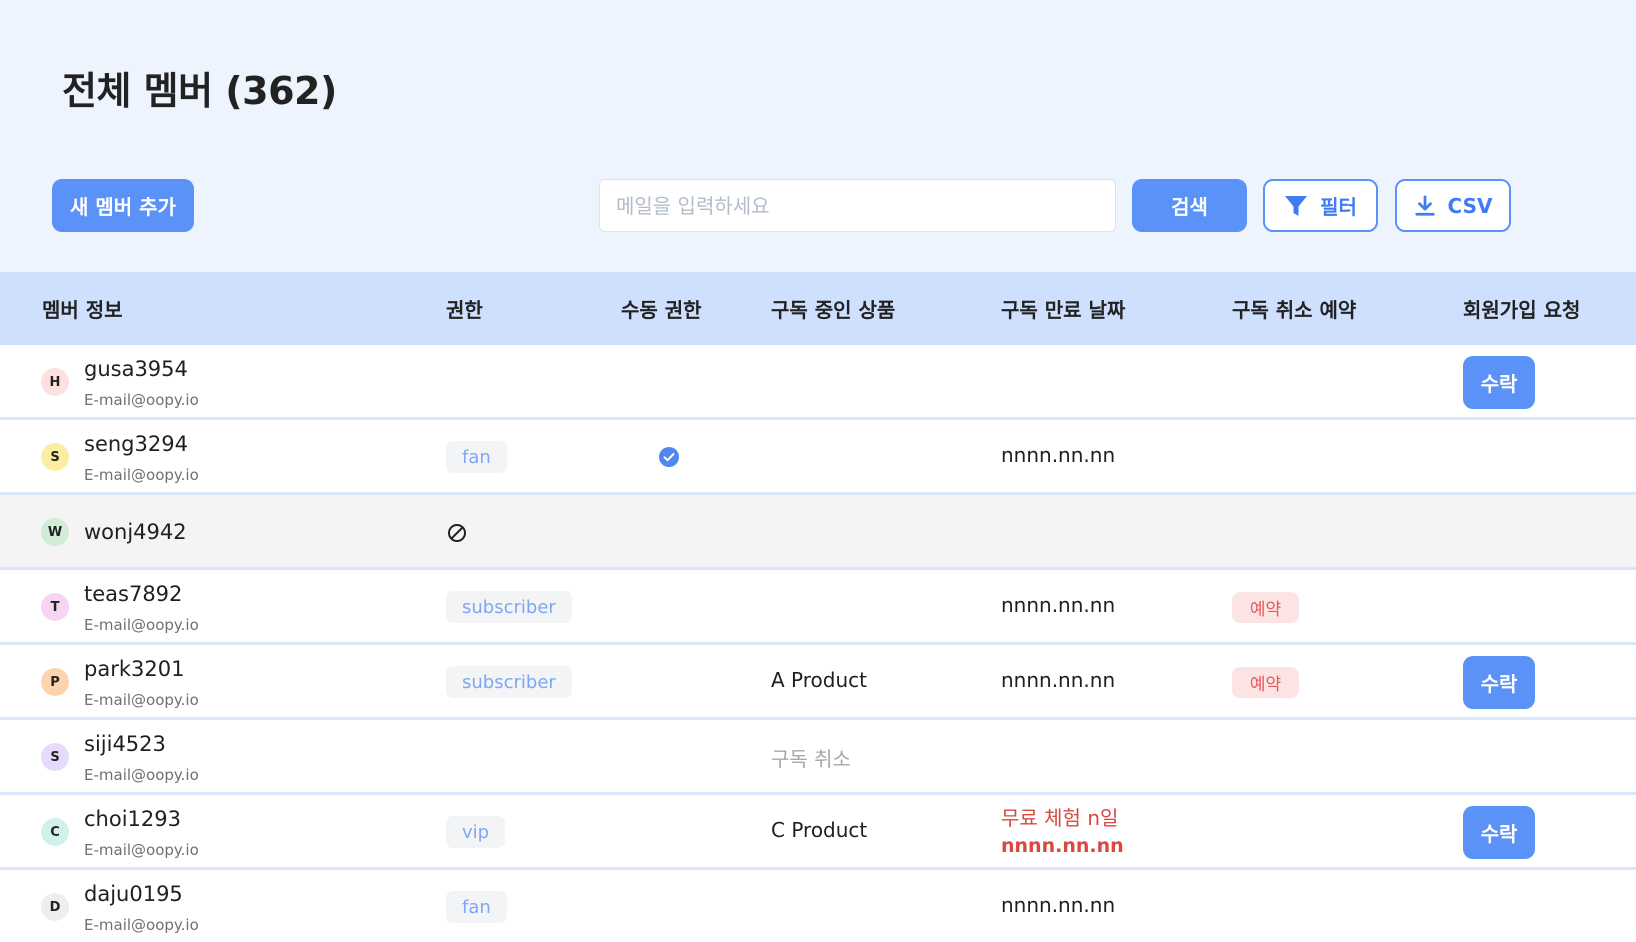  Describe the element at coordinates (1294, 310) in the screenshot. I see `column-header-cancel-reservation: 구독 취소 예약` at that location.